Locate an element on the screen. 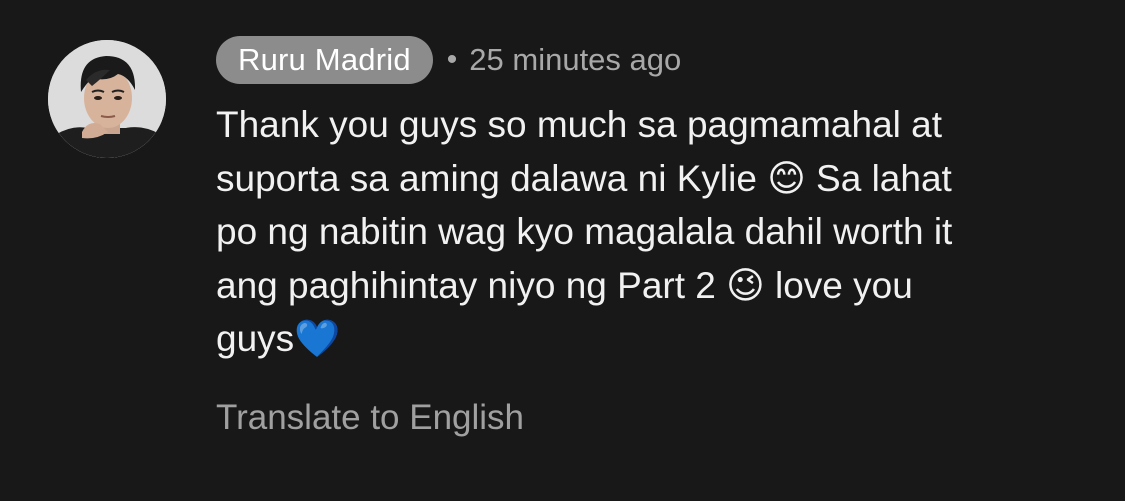 The width and height of the screenshot is (1125, 501). avatar-photo-icon is located at coordinates (107, 99).